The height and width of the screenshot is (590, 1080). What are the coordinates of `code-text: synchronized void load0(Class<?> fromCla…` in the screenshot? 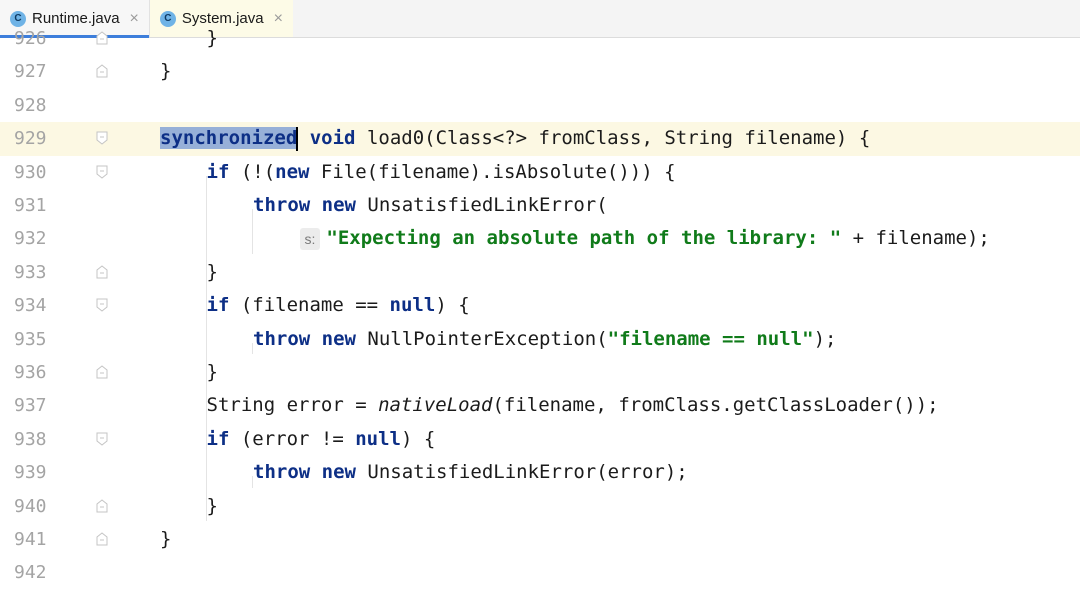 It's located at (515, 138).